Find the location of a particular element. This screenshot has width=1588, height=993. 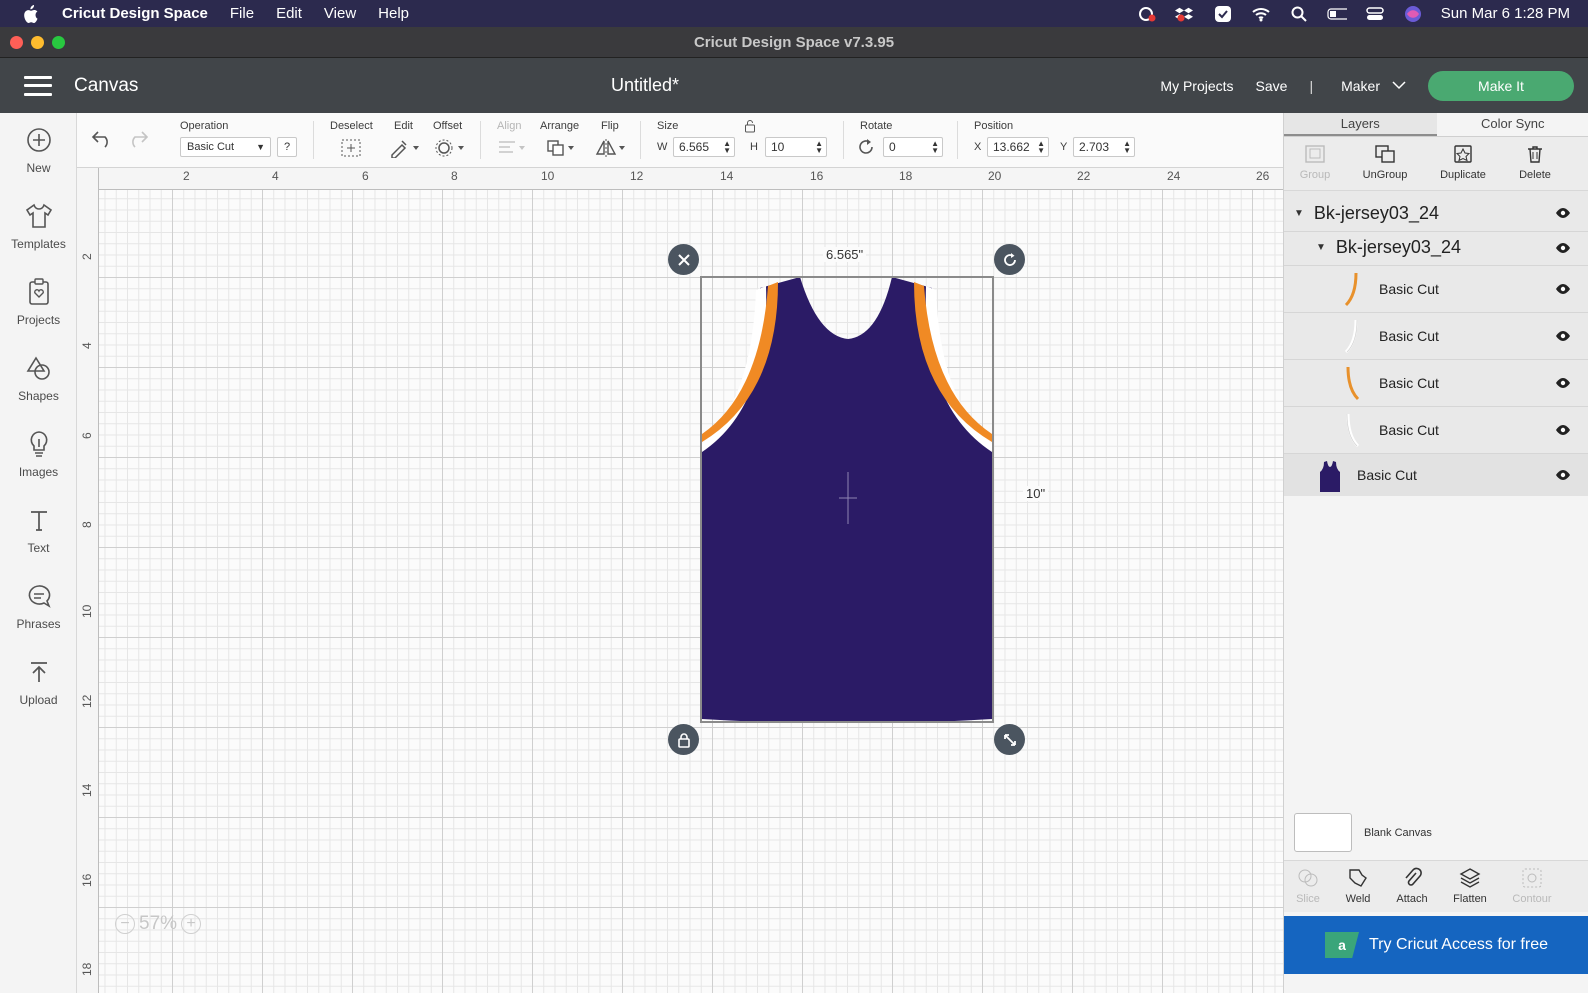

duplicate-button: Duplicate is located at coordinates (1463, 162).